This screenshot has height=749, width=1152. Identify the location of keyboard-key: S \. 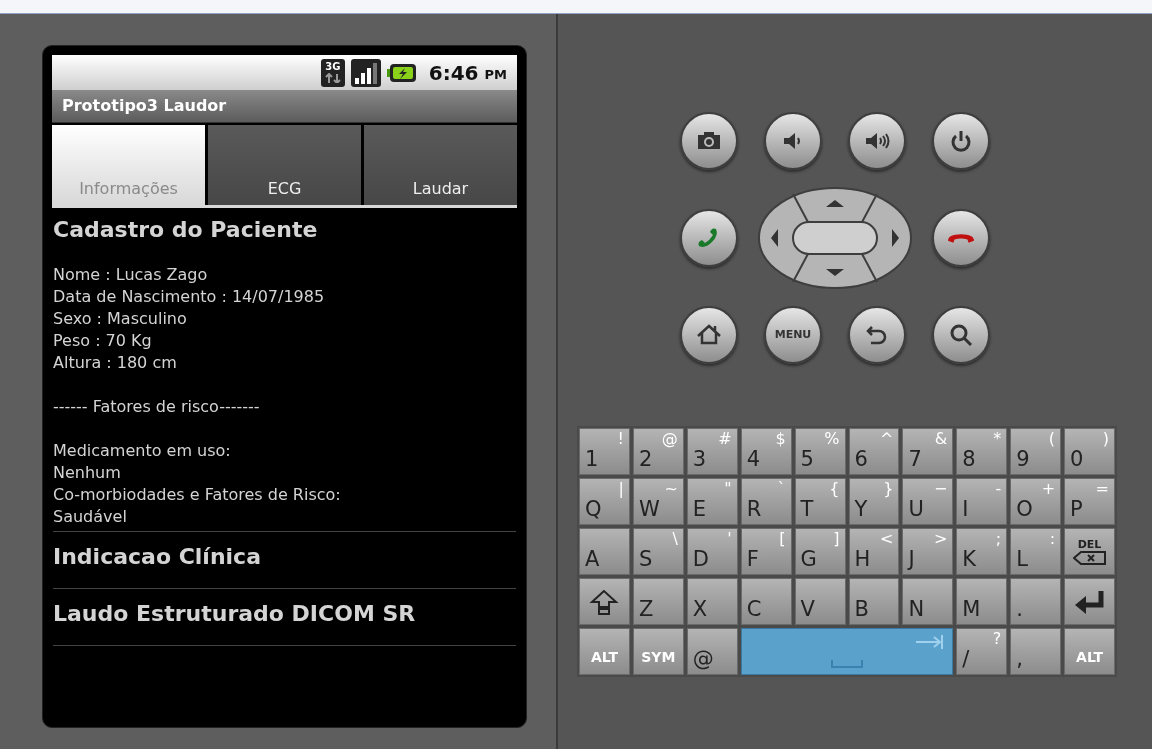
(658, 551).